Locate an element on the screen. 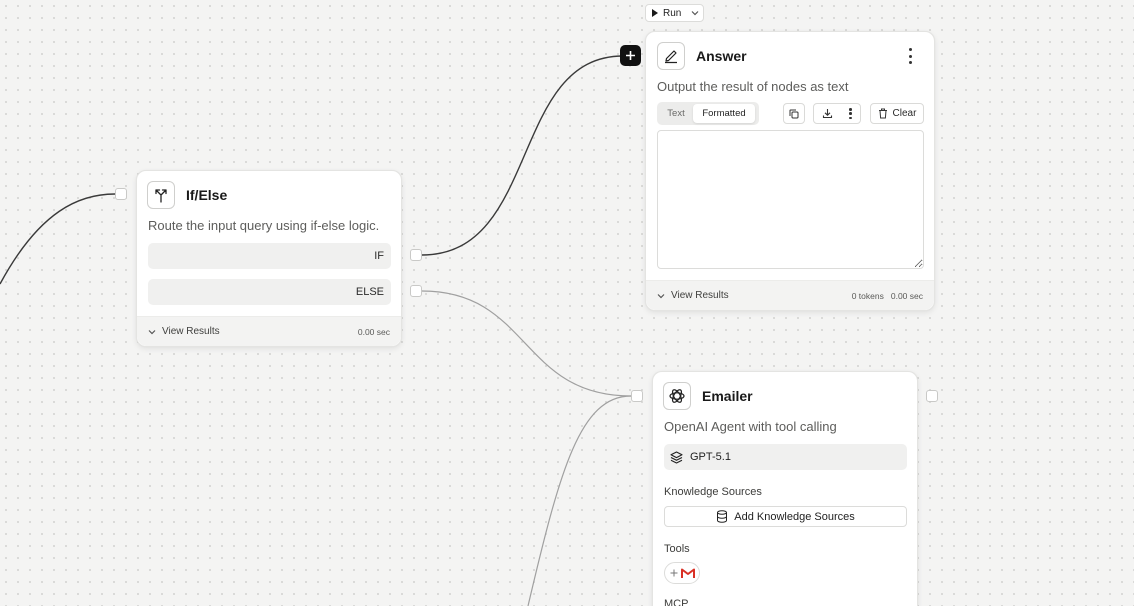 Image resolution: width=1134 pixels, height=606 pixels. answer-header: Answer is located at coordinates (702, 56).